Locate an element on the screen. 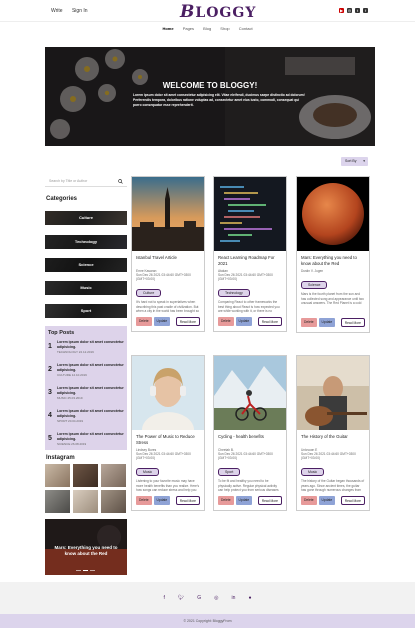  post-category-badge: Culture is located at coordinates (149, 293).